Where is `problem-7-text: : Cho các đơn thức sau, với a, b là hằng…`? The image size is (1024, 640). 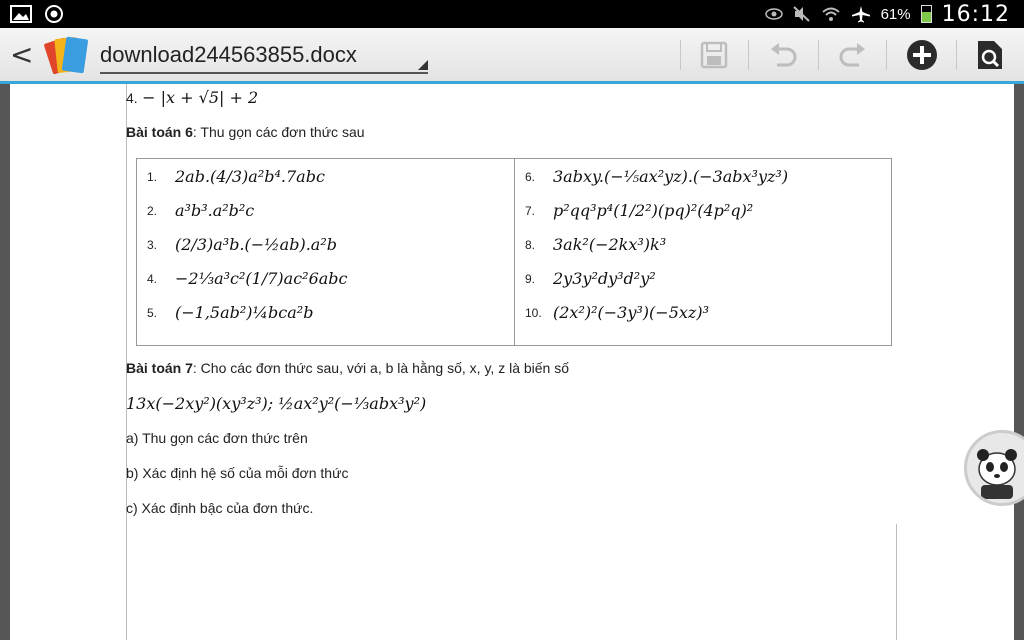
problem-7-text: : Cho các đơn thức sau, với a, b là hằng… is located at coordinates (381, 368).